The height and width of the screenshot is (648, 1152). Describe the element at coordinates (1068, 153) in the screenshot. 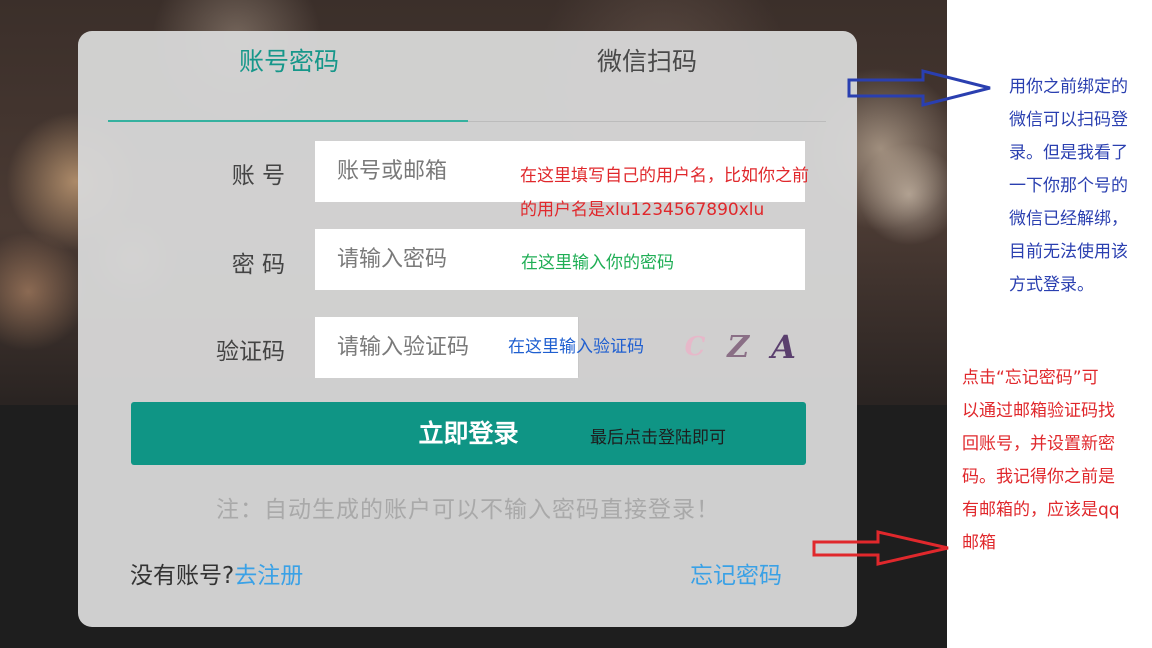

I see `annotation-wechat-line: 录。但是我看了` at that location.